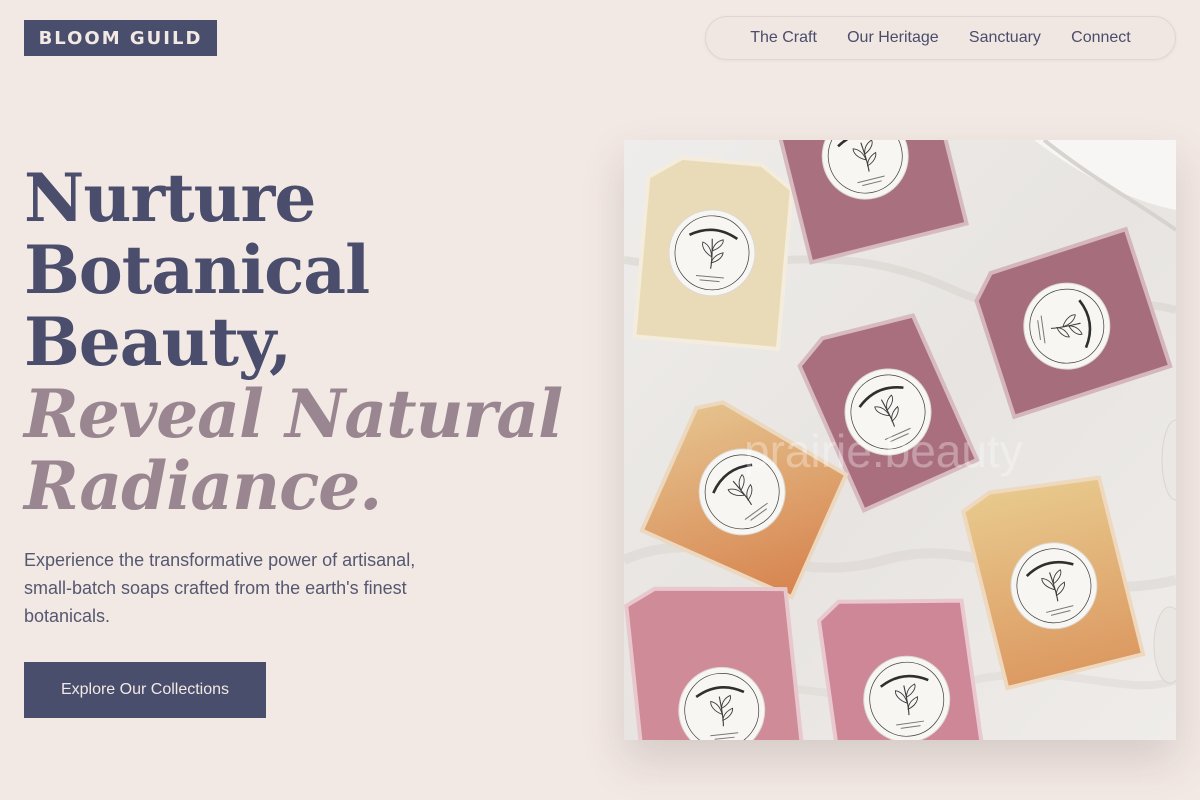 This screenshot has height=800, width=1200. Describe the element at coordinates (158, 342) in the screenshot. I see `hero-title-line-3: Beauty,` at that location.